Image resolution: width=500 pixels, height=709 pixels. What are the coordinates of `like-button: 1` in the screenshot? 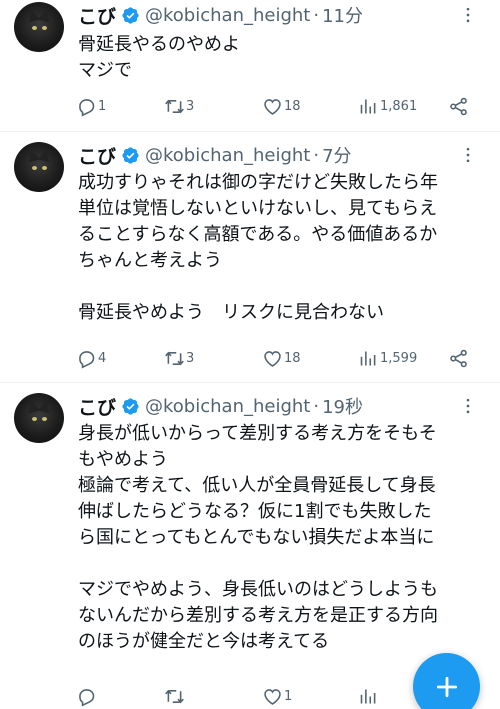 It's located at (277, 696).